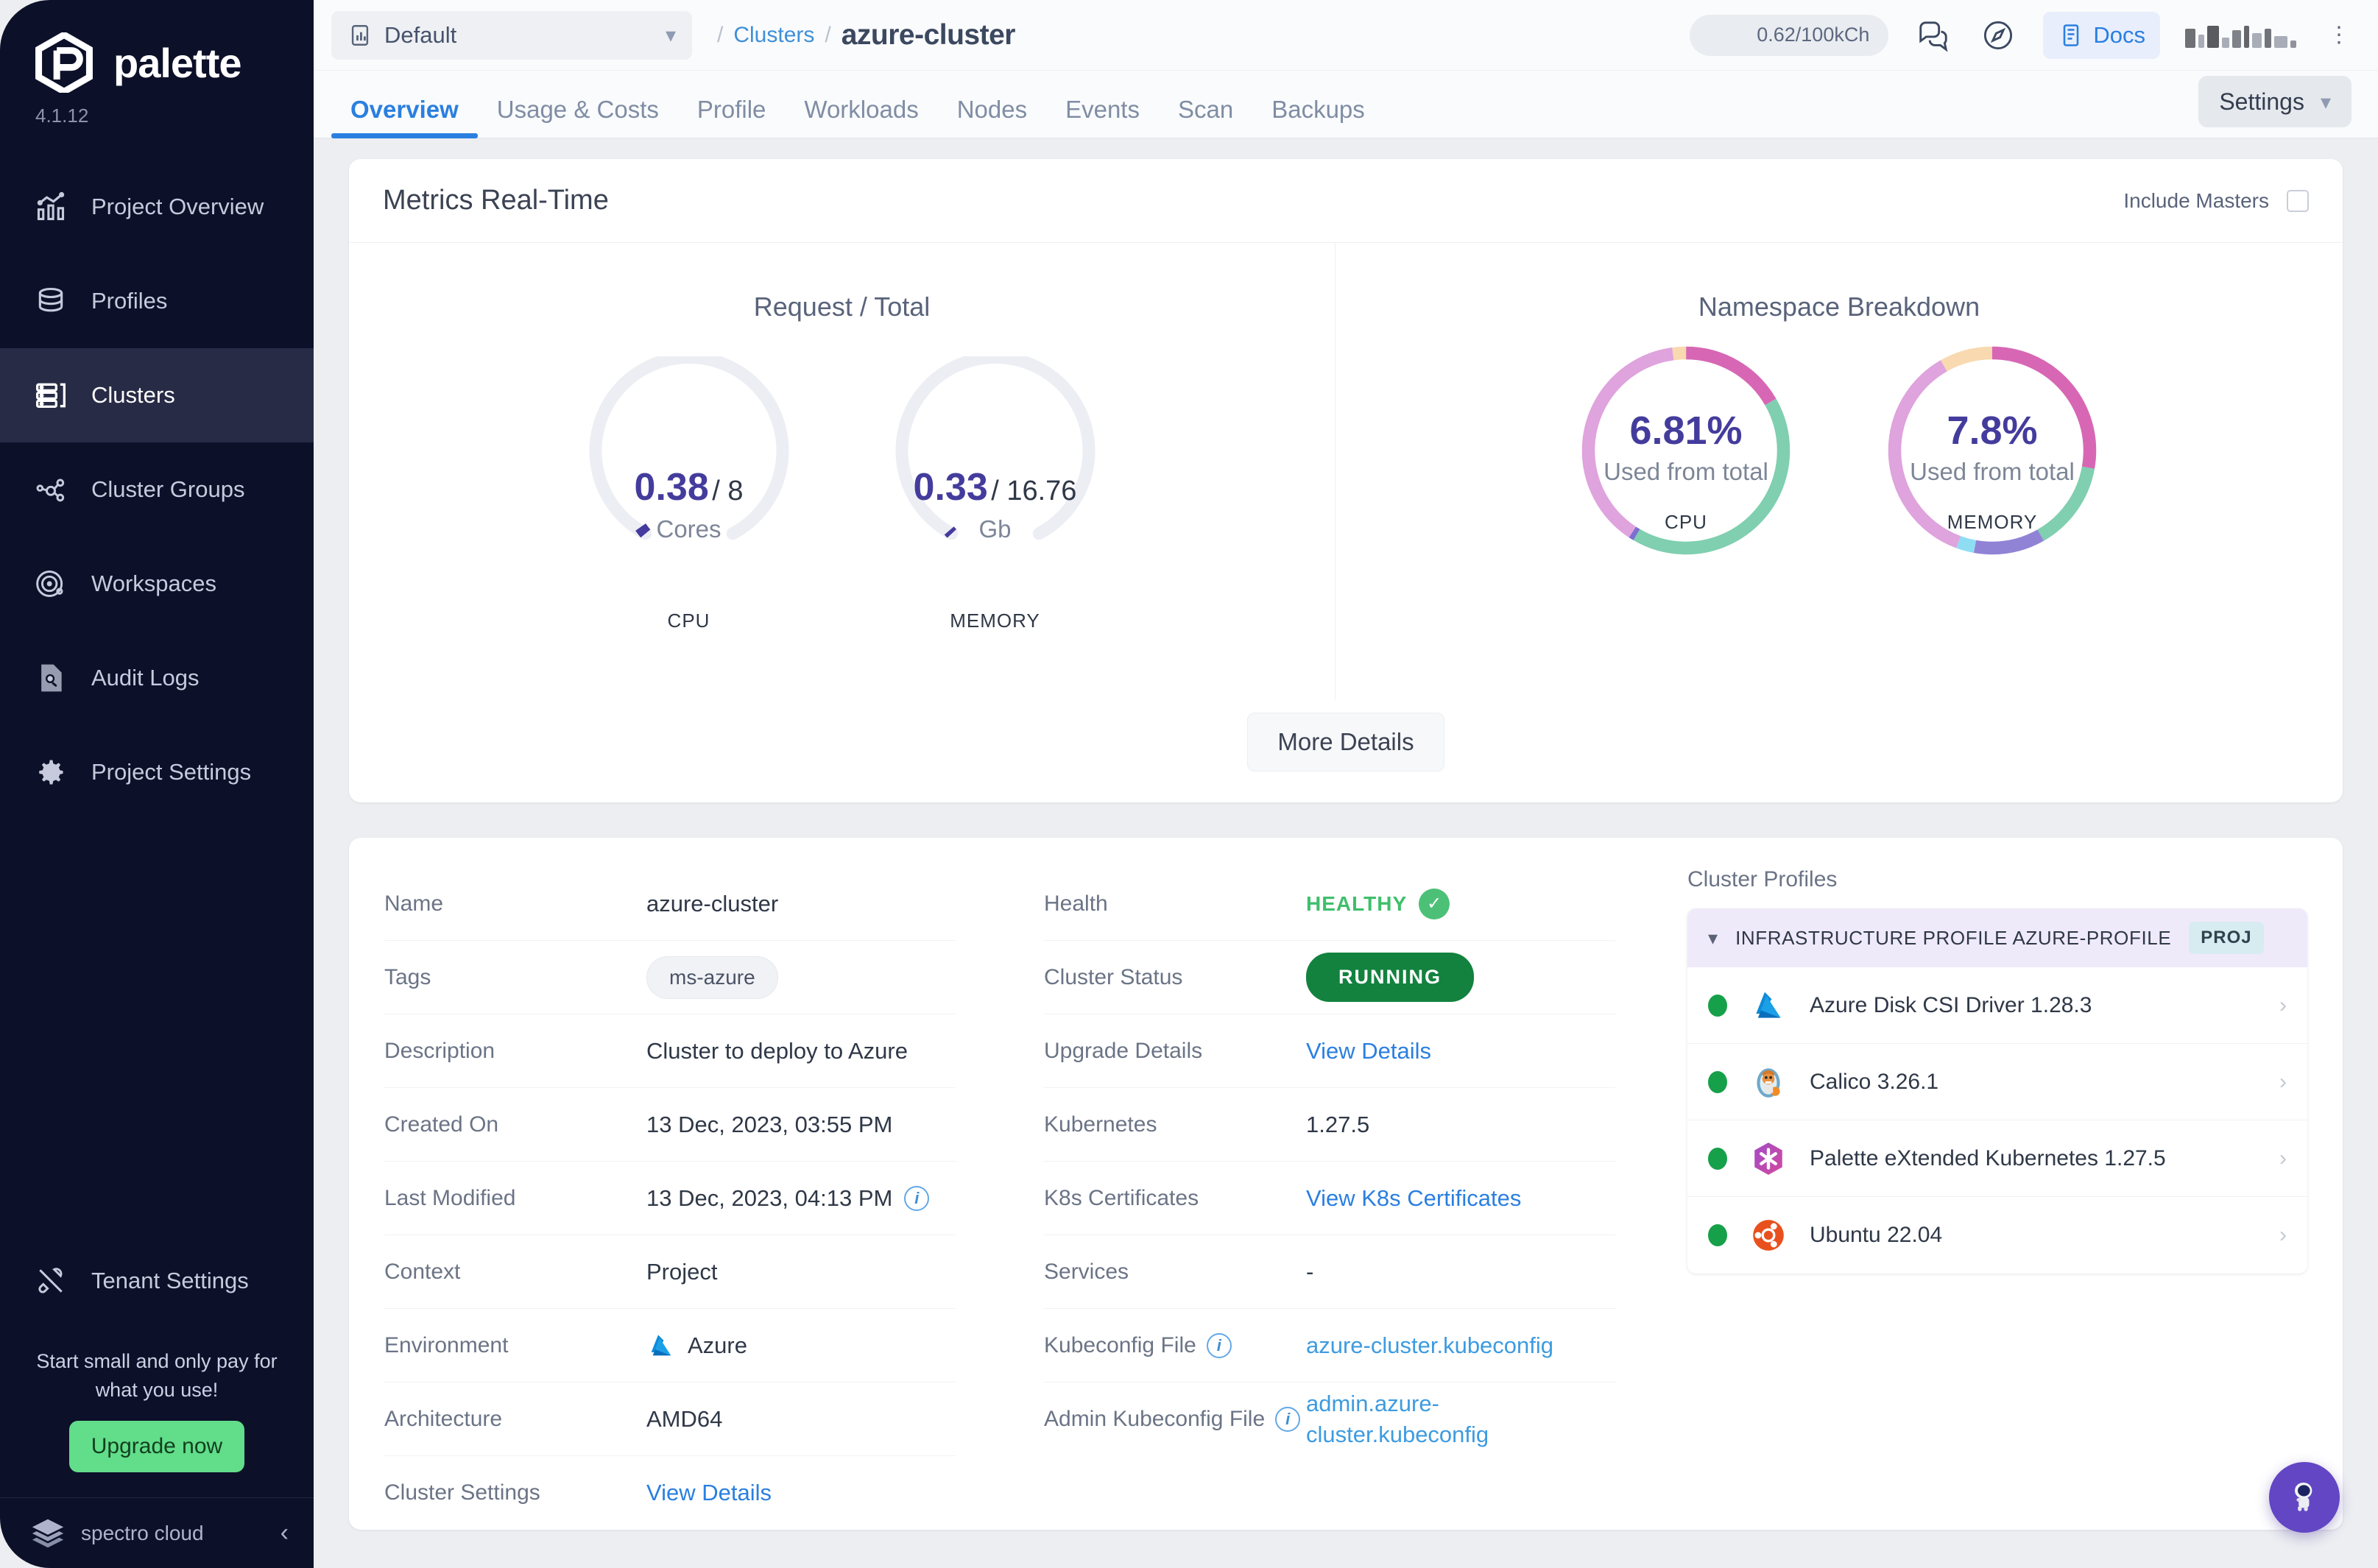 The width and height of the screenshot is (2378, 1568). What do you see at coordinates (671, 488) in the screenshot?
I see `cpu-gauge-value: 0.38` at bounding box center [671, 488].